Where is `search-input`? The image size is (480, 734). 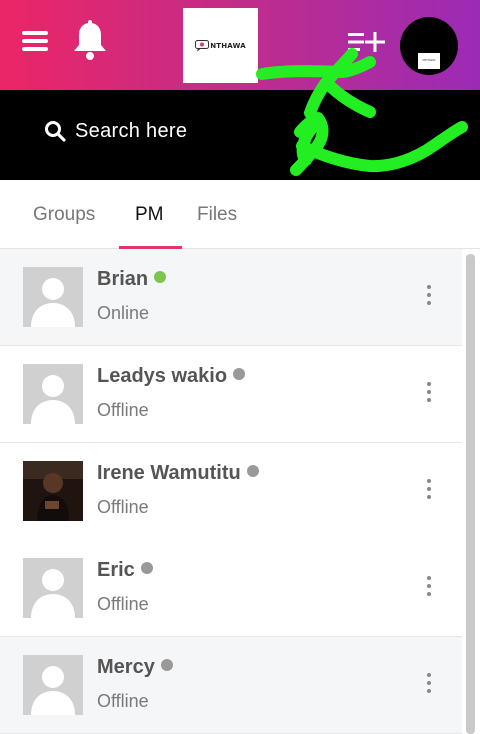
search-input is located at coordinates (225, 131).